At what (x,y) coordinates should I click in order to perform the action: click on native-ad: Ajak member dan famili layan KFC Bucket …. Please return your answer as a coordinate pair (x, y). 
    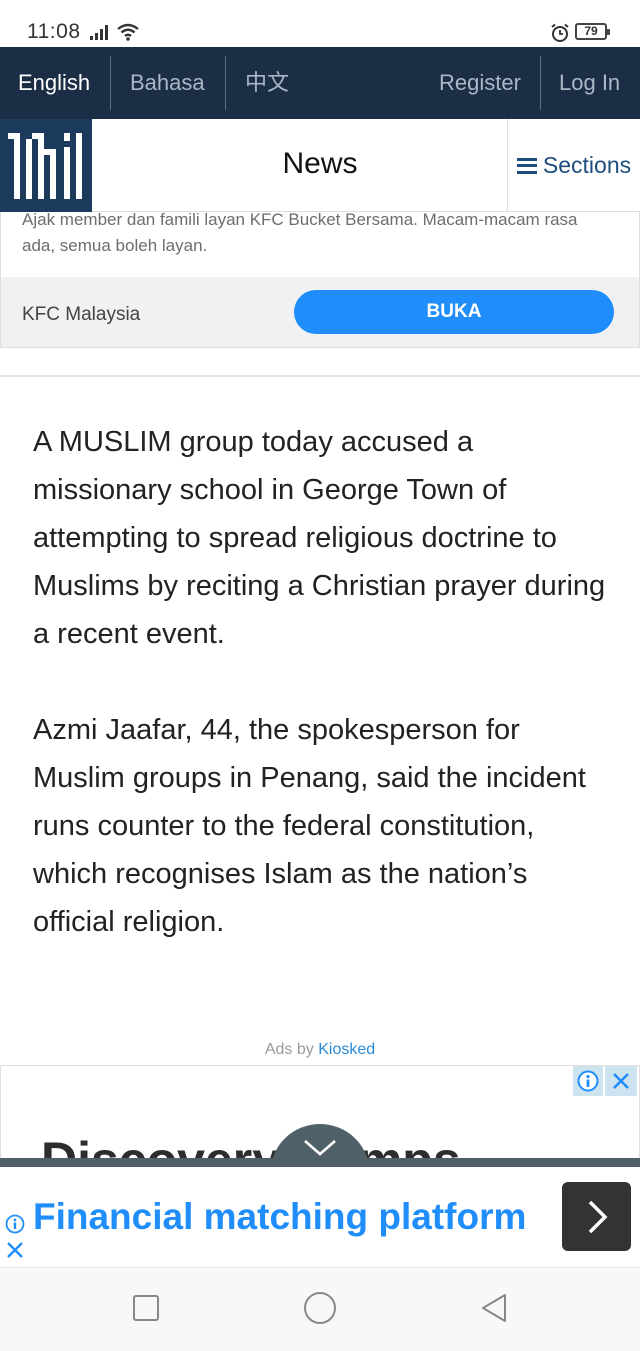
    Looking at the image, I should click on (320, 279).